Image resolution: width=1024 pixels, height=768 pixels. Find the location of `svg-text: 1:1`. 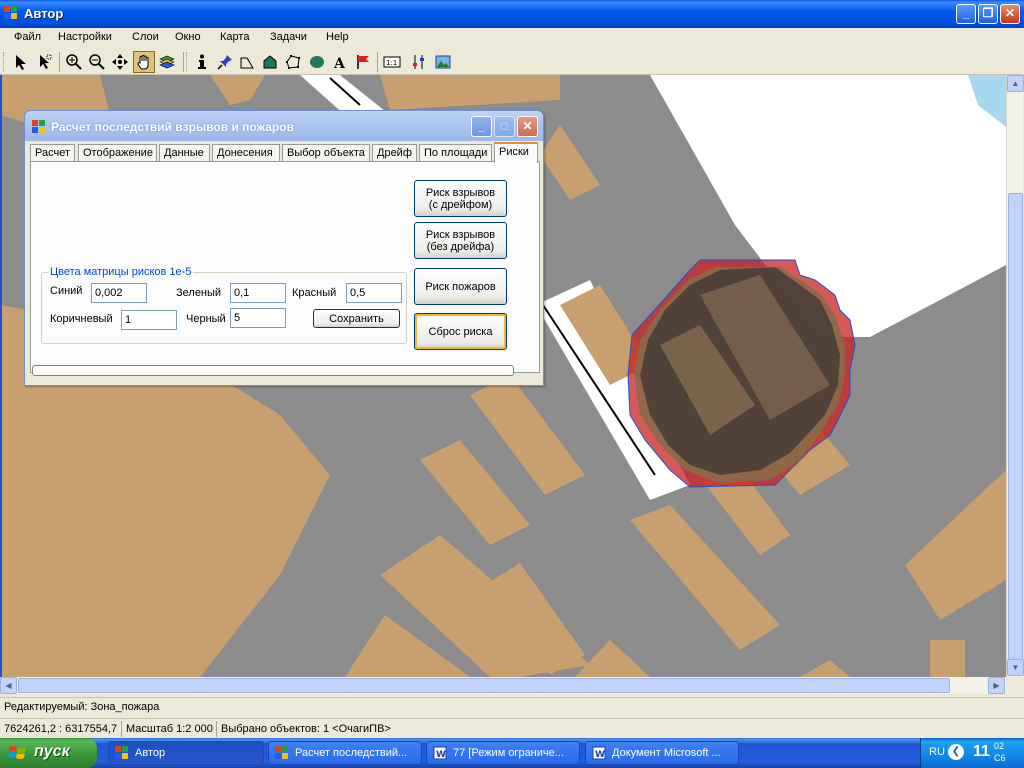

svg-text: 1:1 is located at coordinates (391, 63).